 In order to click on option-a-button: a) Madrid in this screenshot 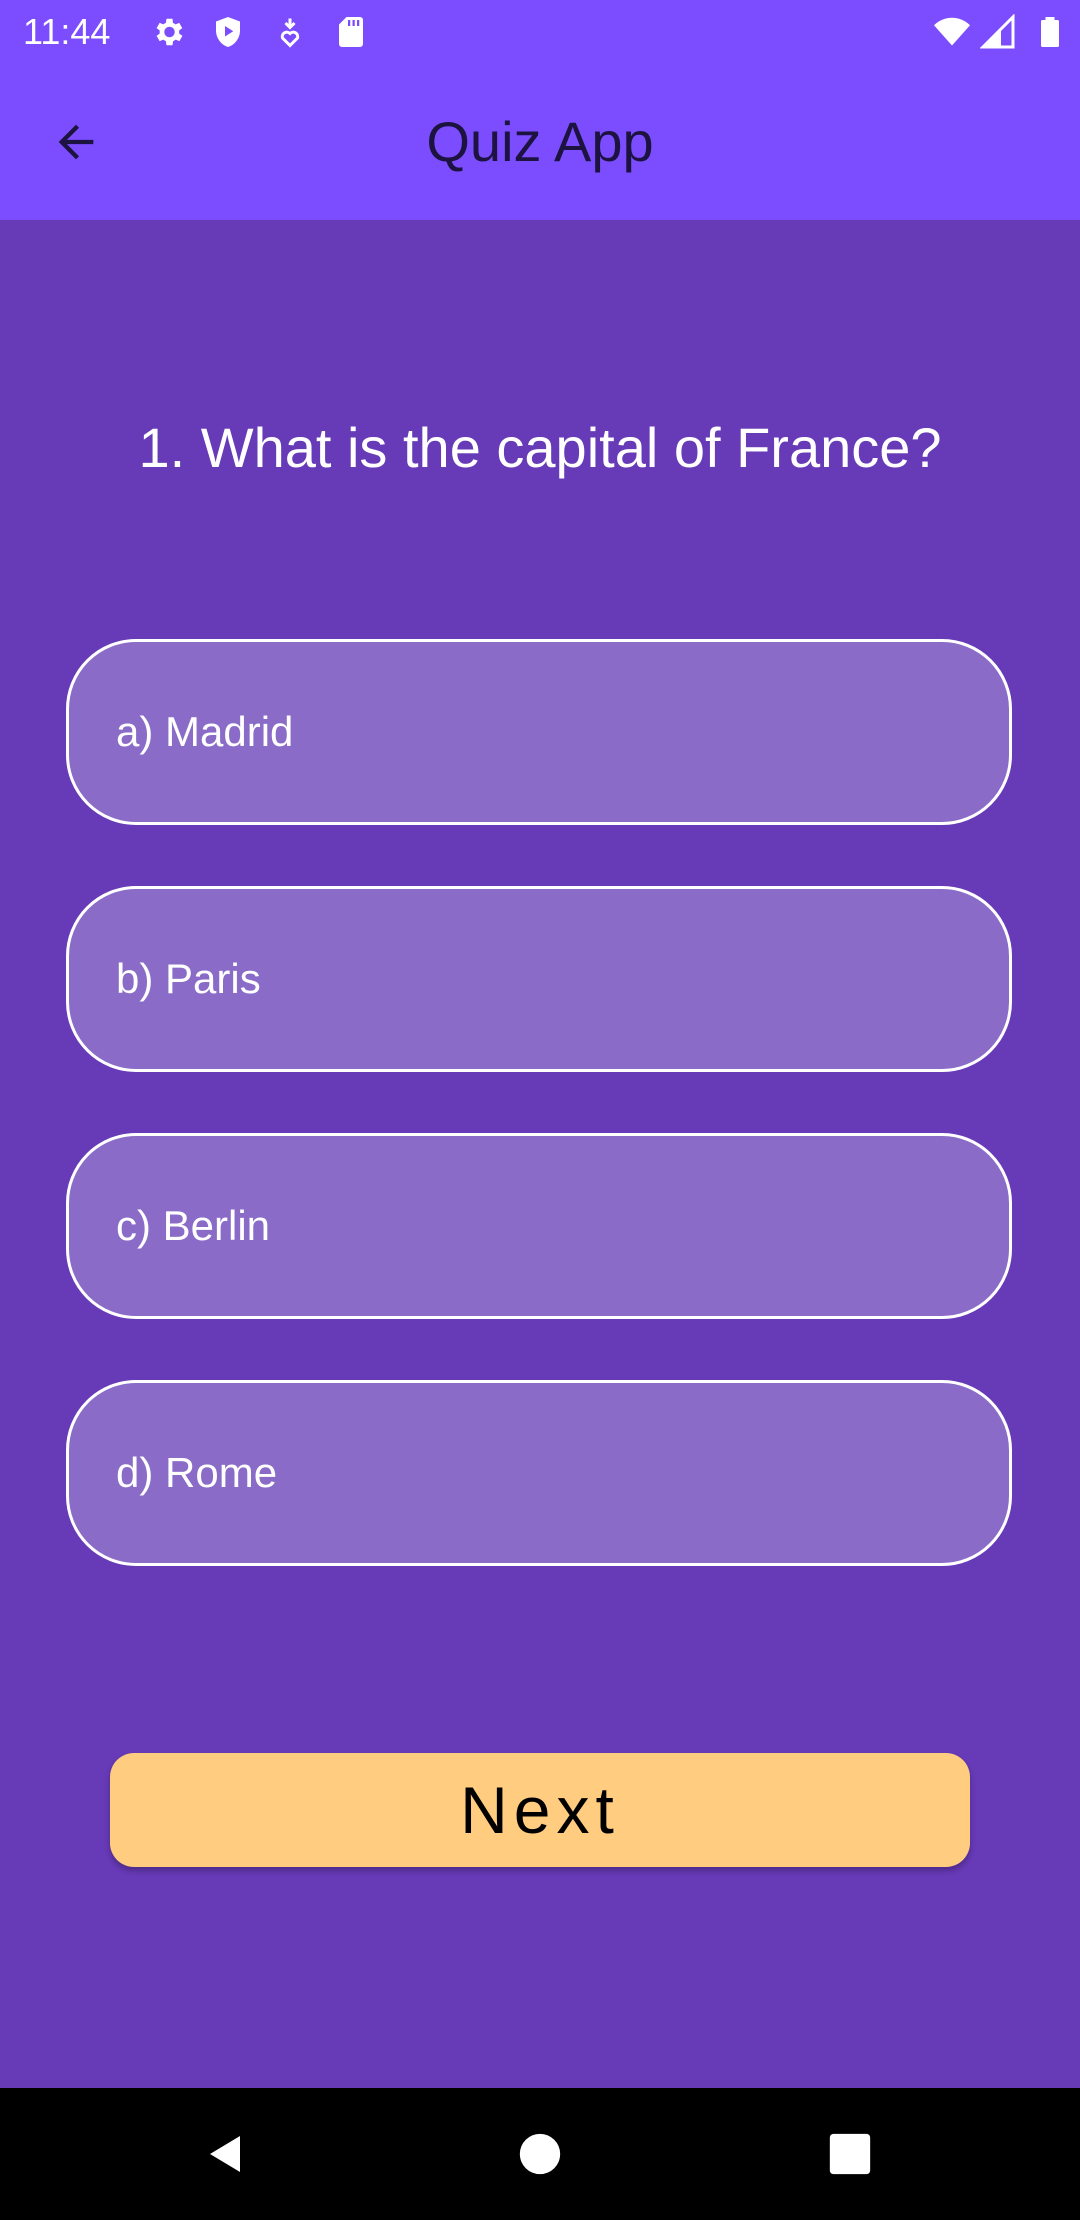, I will do `click(539, 732)`.